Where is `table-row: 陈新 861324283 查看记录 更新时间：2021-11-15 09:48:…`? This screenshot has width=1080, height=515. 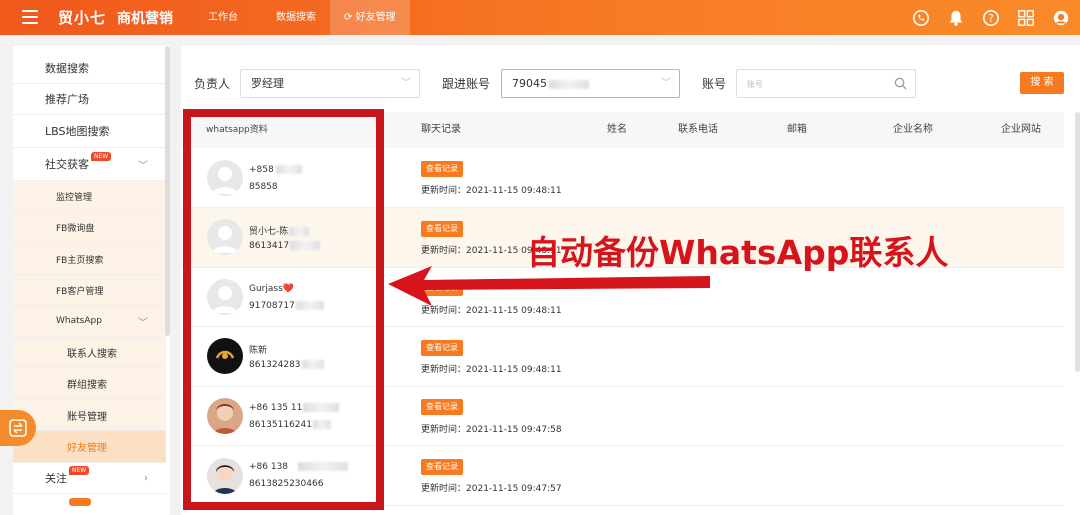 table-row: 陈新 861324283 查看记录 更新时间：2021-11-15 09:48:… is located at coordinates (622, 357).